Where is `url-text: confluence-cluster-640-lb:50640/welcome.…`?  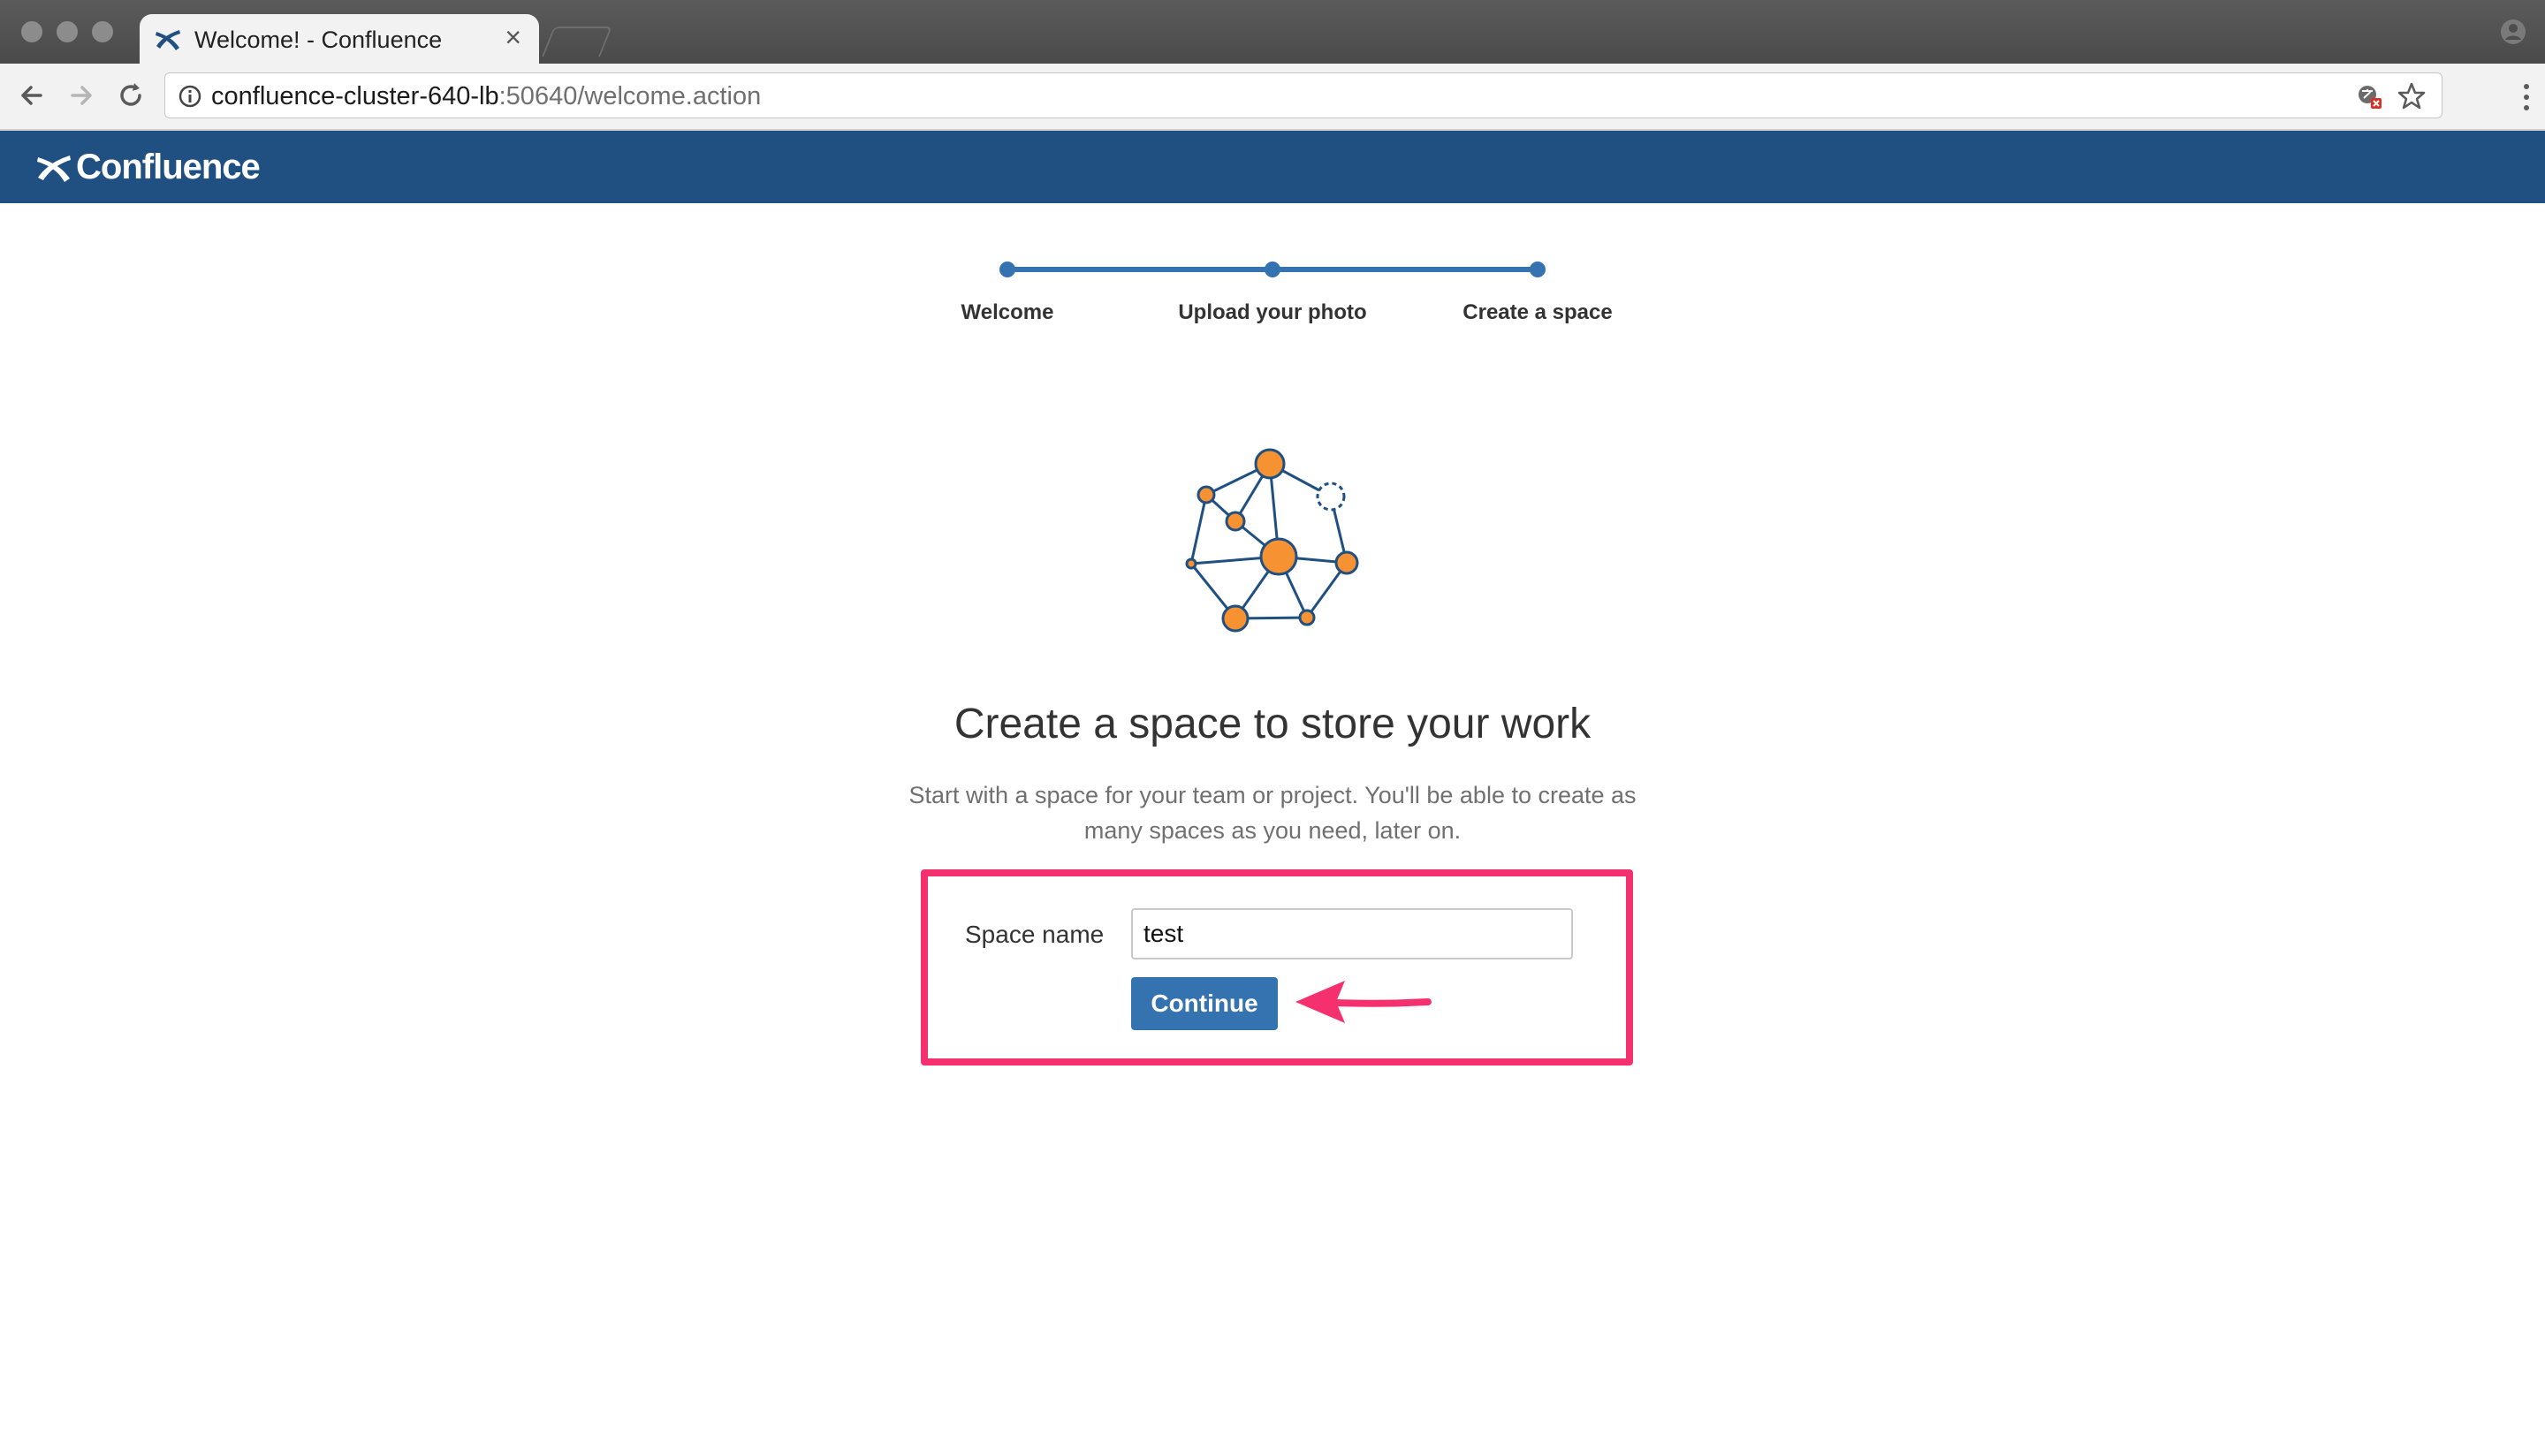
url-text: confluence-cluster-640-lb:50640/welcome.… is located at coordinates (486, 97).